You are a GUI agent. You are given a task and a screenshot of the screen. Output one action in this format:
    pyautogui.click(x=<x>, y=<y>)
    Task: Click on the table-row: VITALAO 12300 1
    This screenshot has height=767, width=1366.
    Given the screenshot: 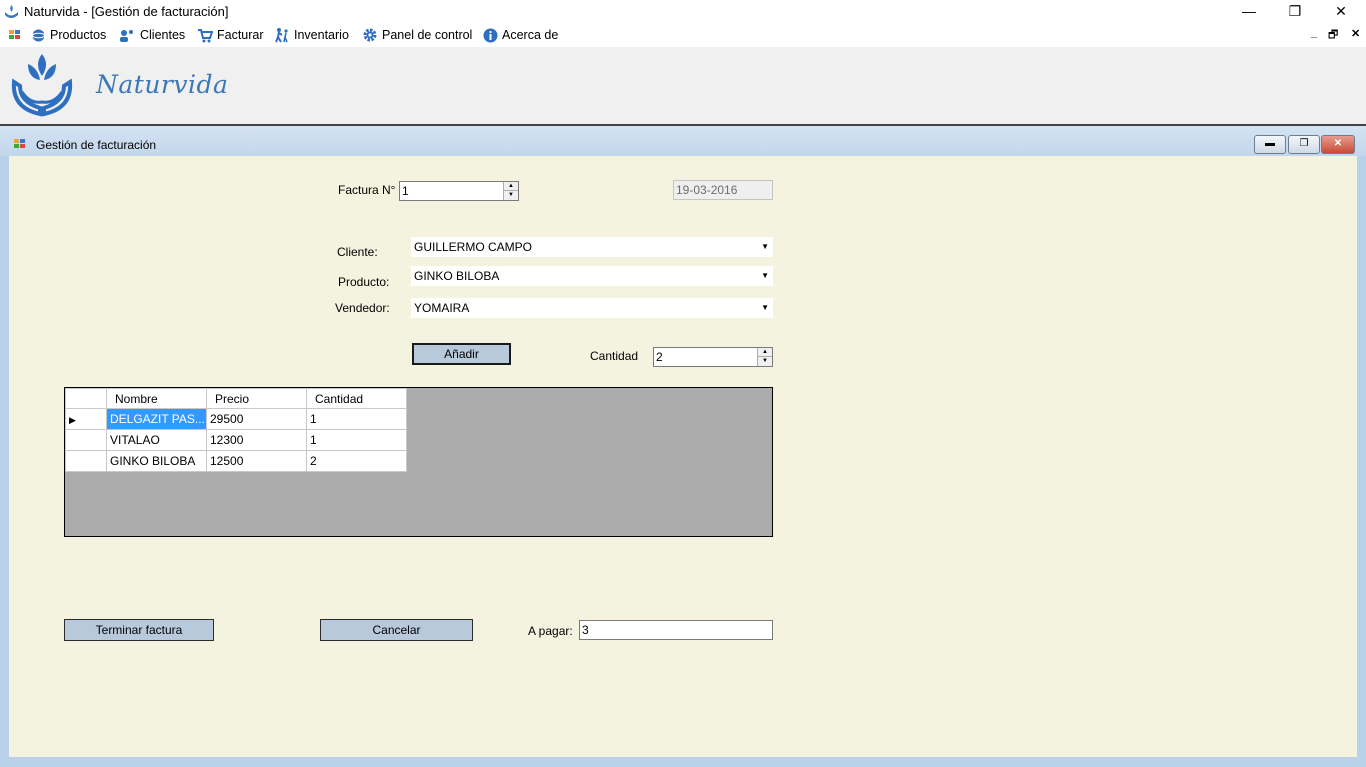 What is the action you would take?
    pyautogui.click(x=236, y=440)
    